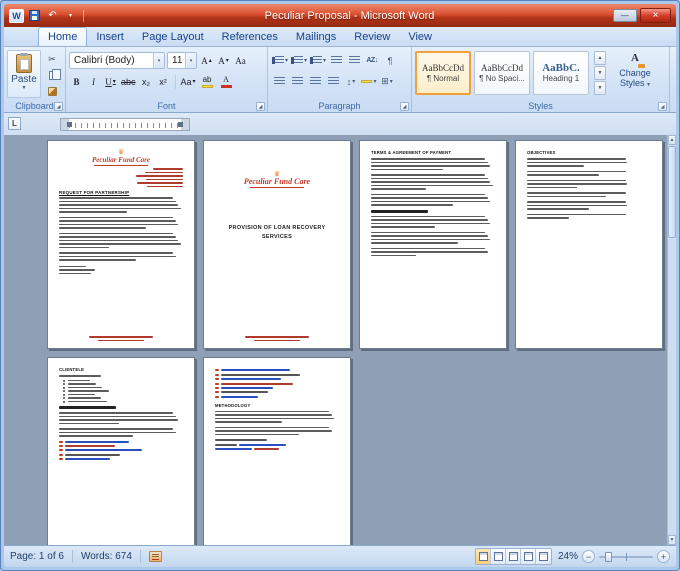  Describe the element at coordinates (128, 82) in the screenshot. I see `strikethrough-button: abc` at that location.